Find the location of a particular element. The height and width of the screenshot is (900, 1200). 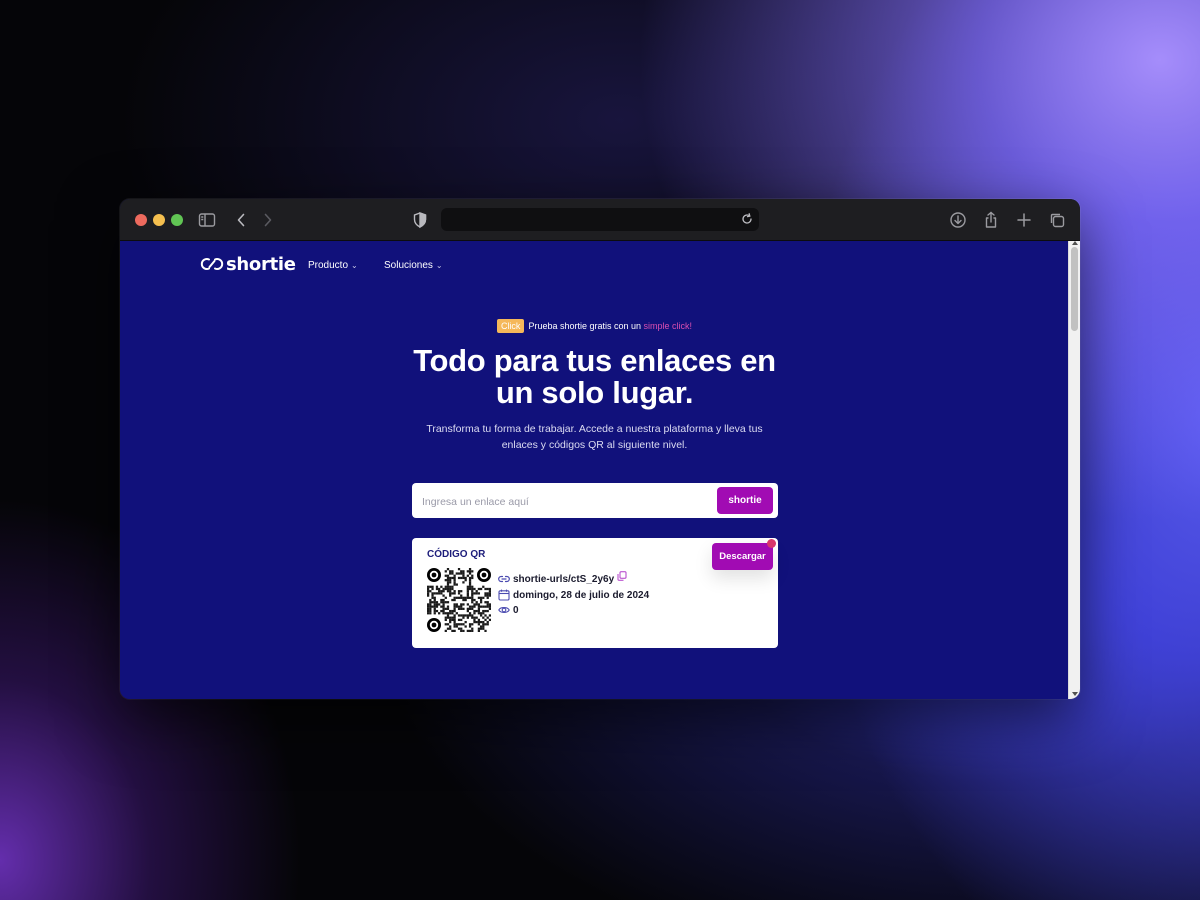

views-row: 0 is located at coordinates (508, 610).